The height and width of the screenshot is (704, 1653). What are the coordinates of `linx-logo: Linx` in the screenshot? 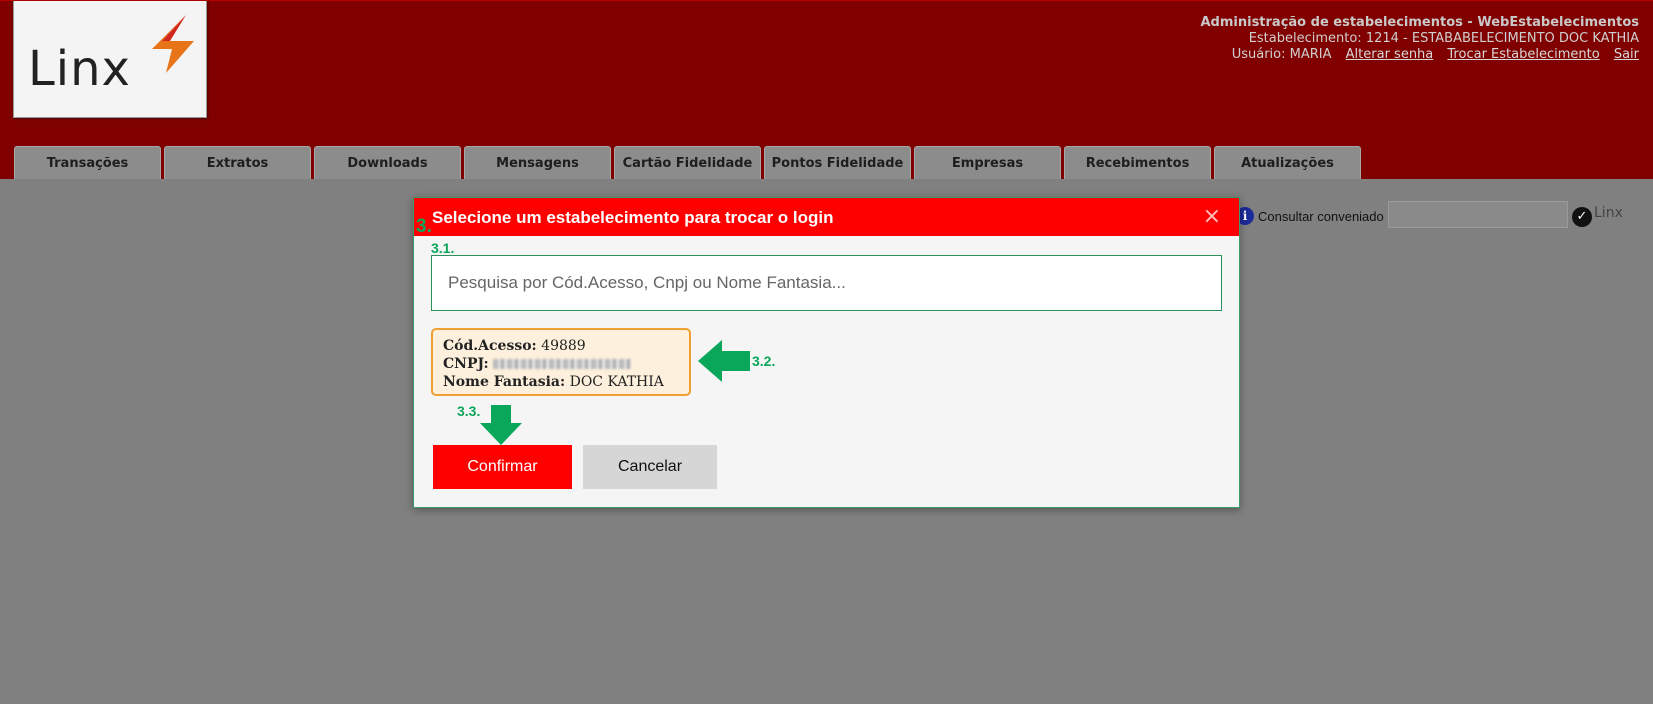 It's located at (110, 59).